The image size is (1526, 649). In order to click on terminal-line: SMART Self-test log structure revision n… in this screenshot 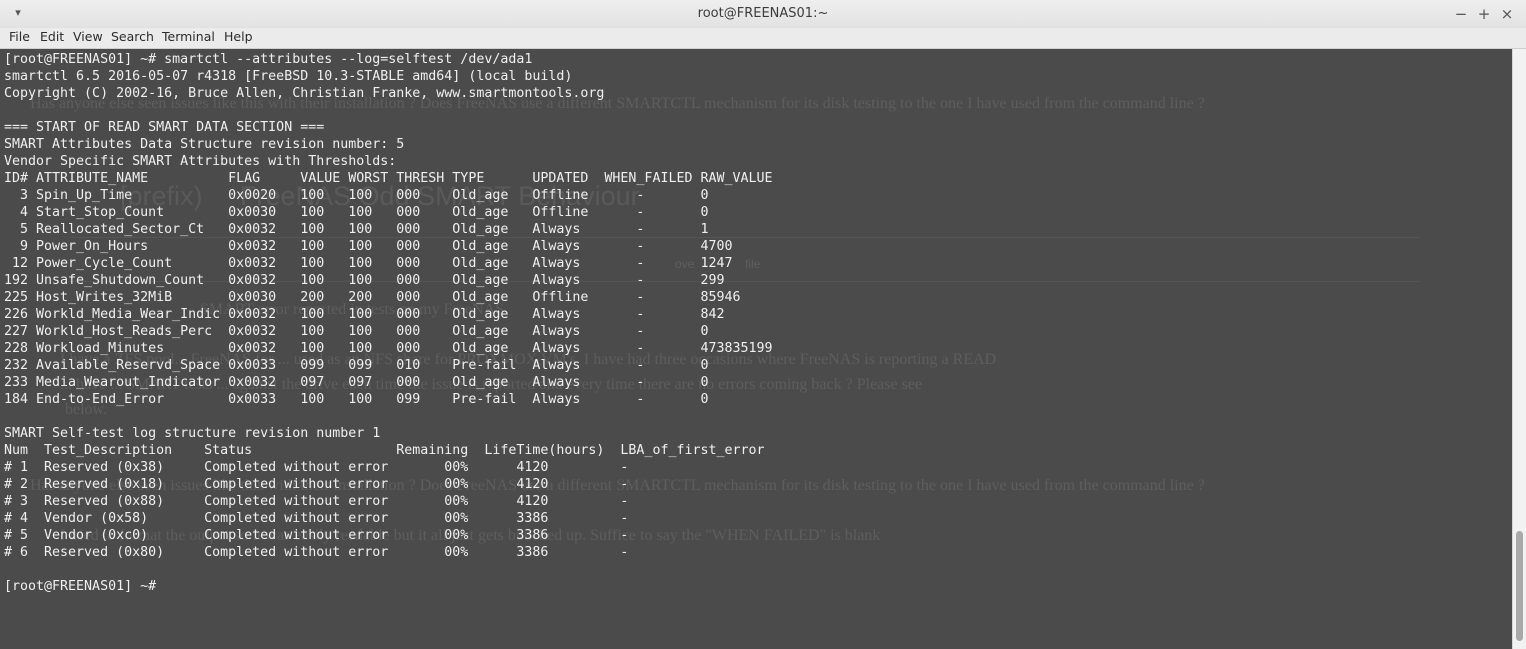, I will do `click(192, 433)`.